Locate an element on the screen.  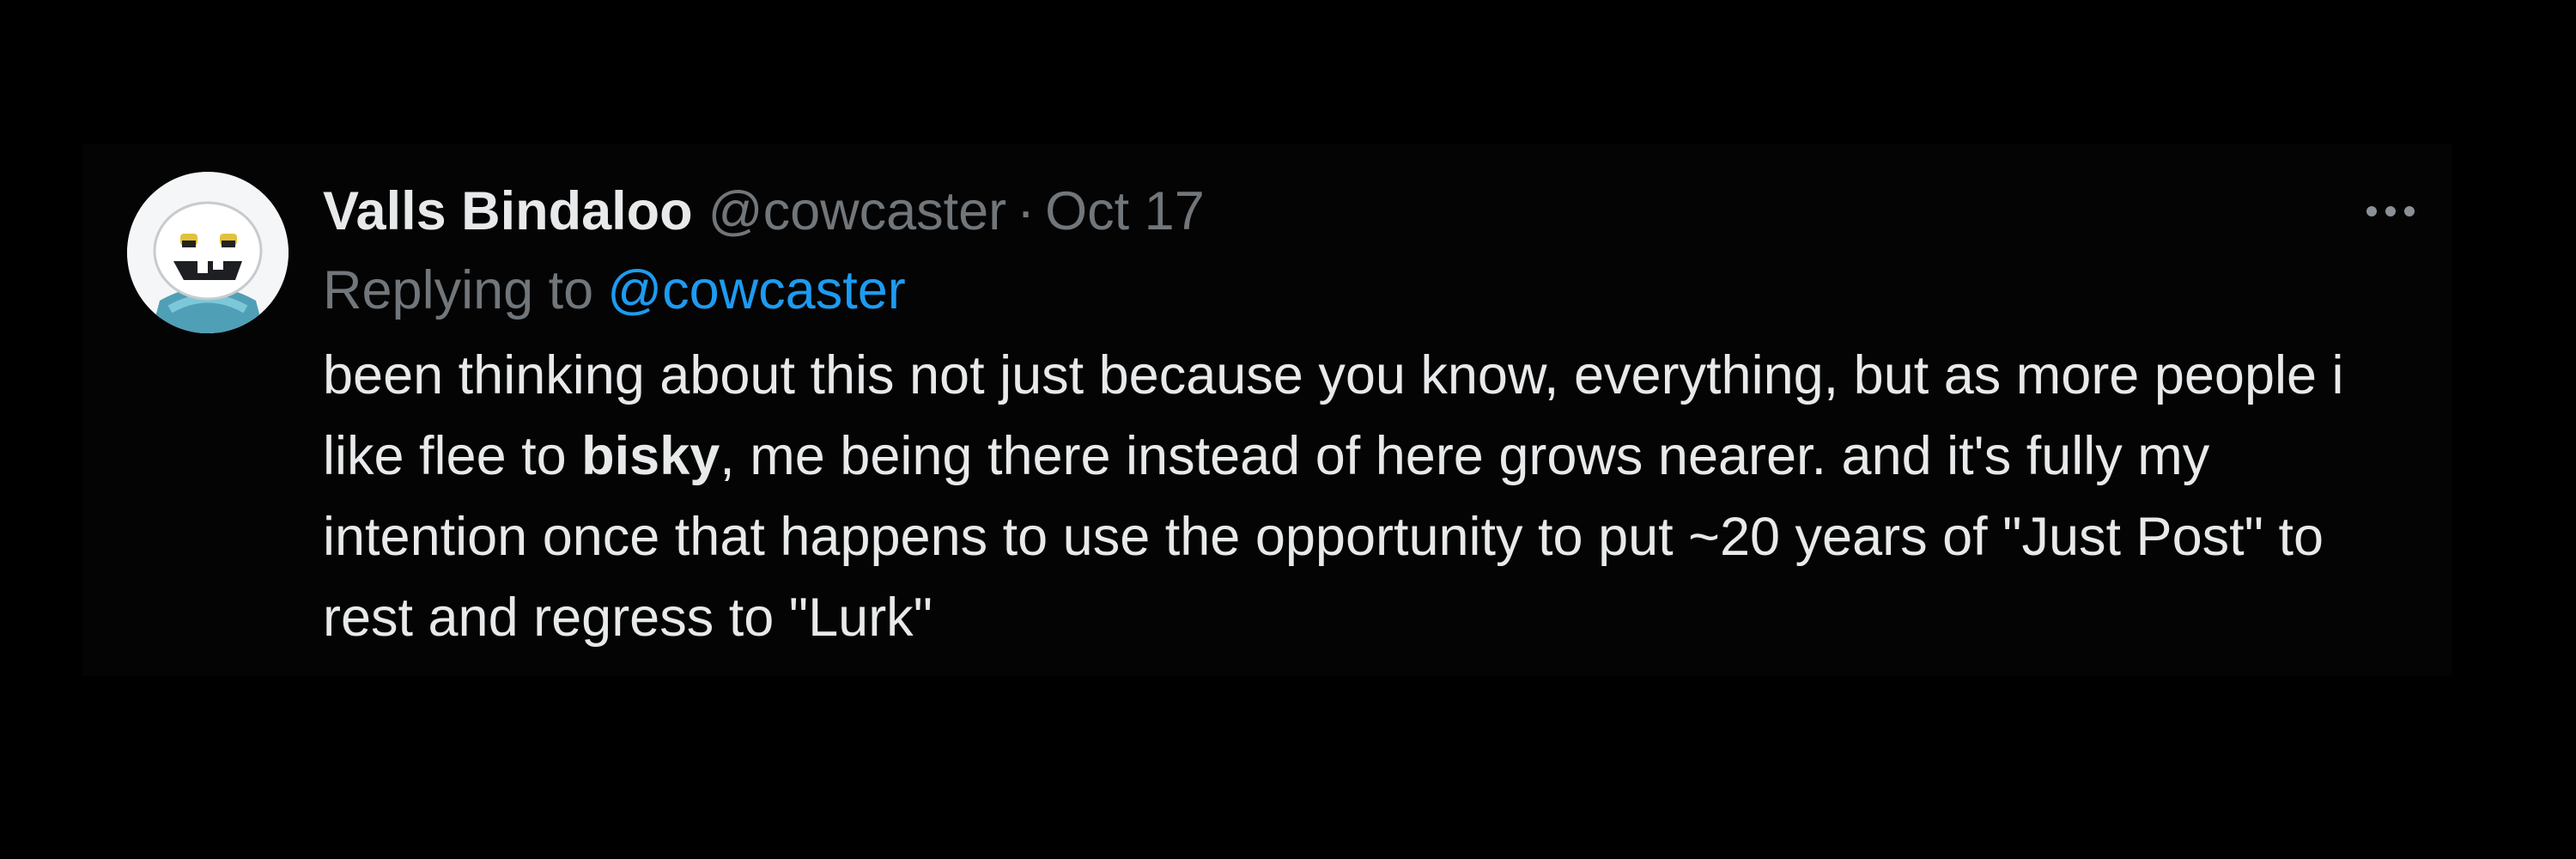
avatar is located at coordinates (208, 253).